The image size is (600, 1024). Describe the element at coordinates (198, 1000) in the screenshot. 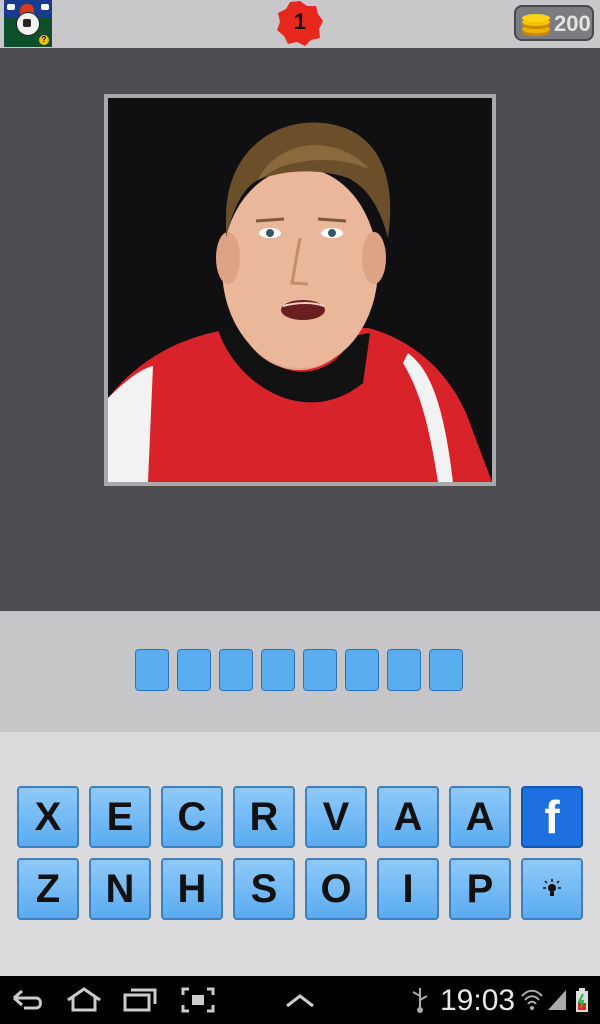

I see `screenshot-icon` at that location.